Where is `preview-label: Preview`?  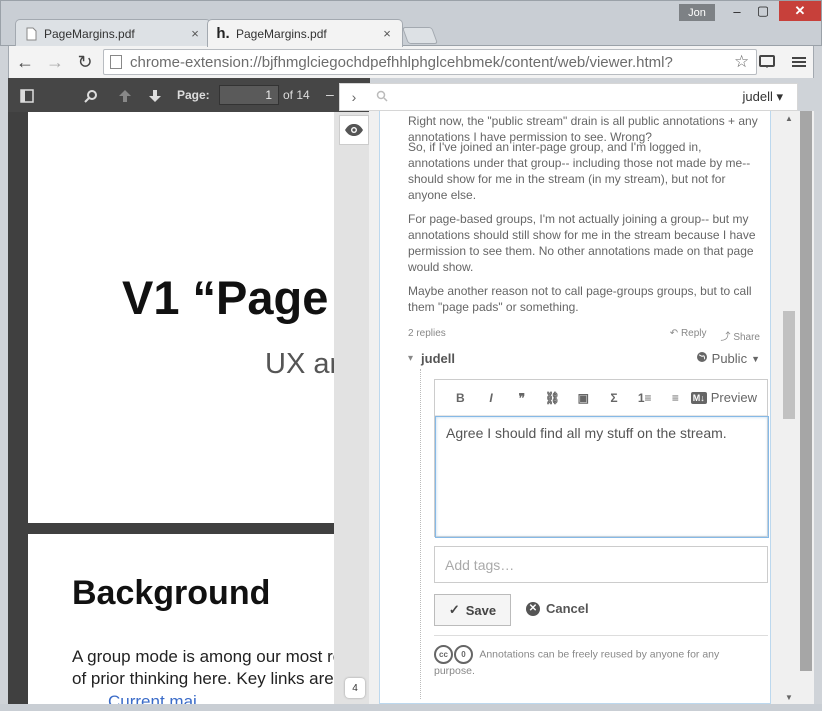
preview-label: Preview is located at coordinates (733, 397).